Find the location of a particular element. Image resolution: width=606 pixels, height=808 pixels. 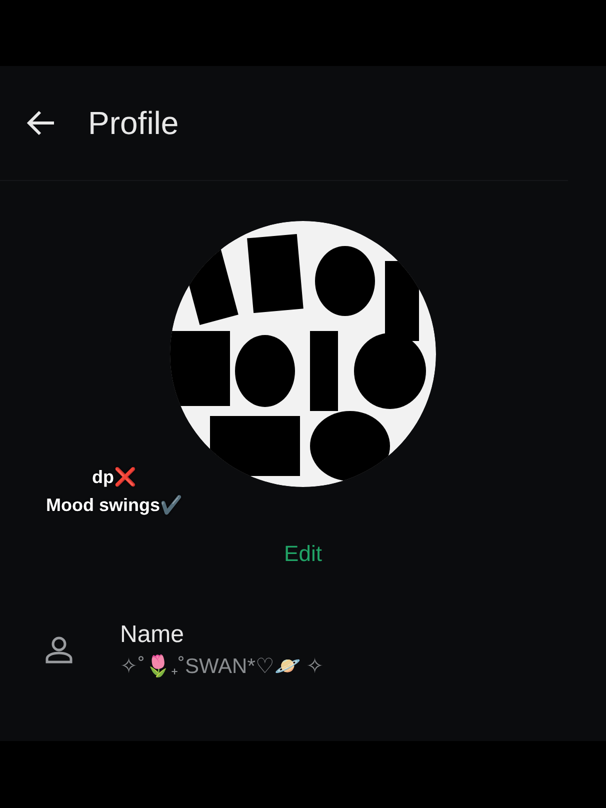

page-title: Profile is located at coordinates (133, 123).